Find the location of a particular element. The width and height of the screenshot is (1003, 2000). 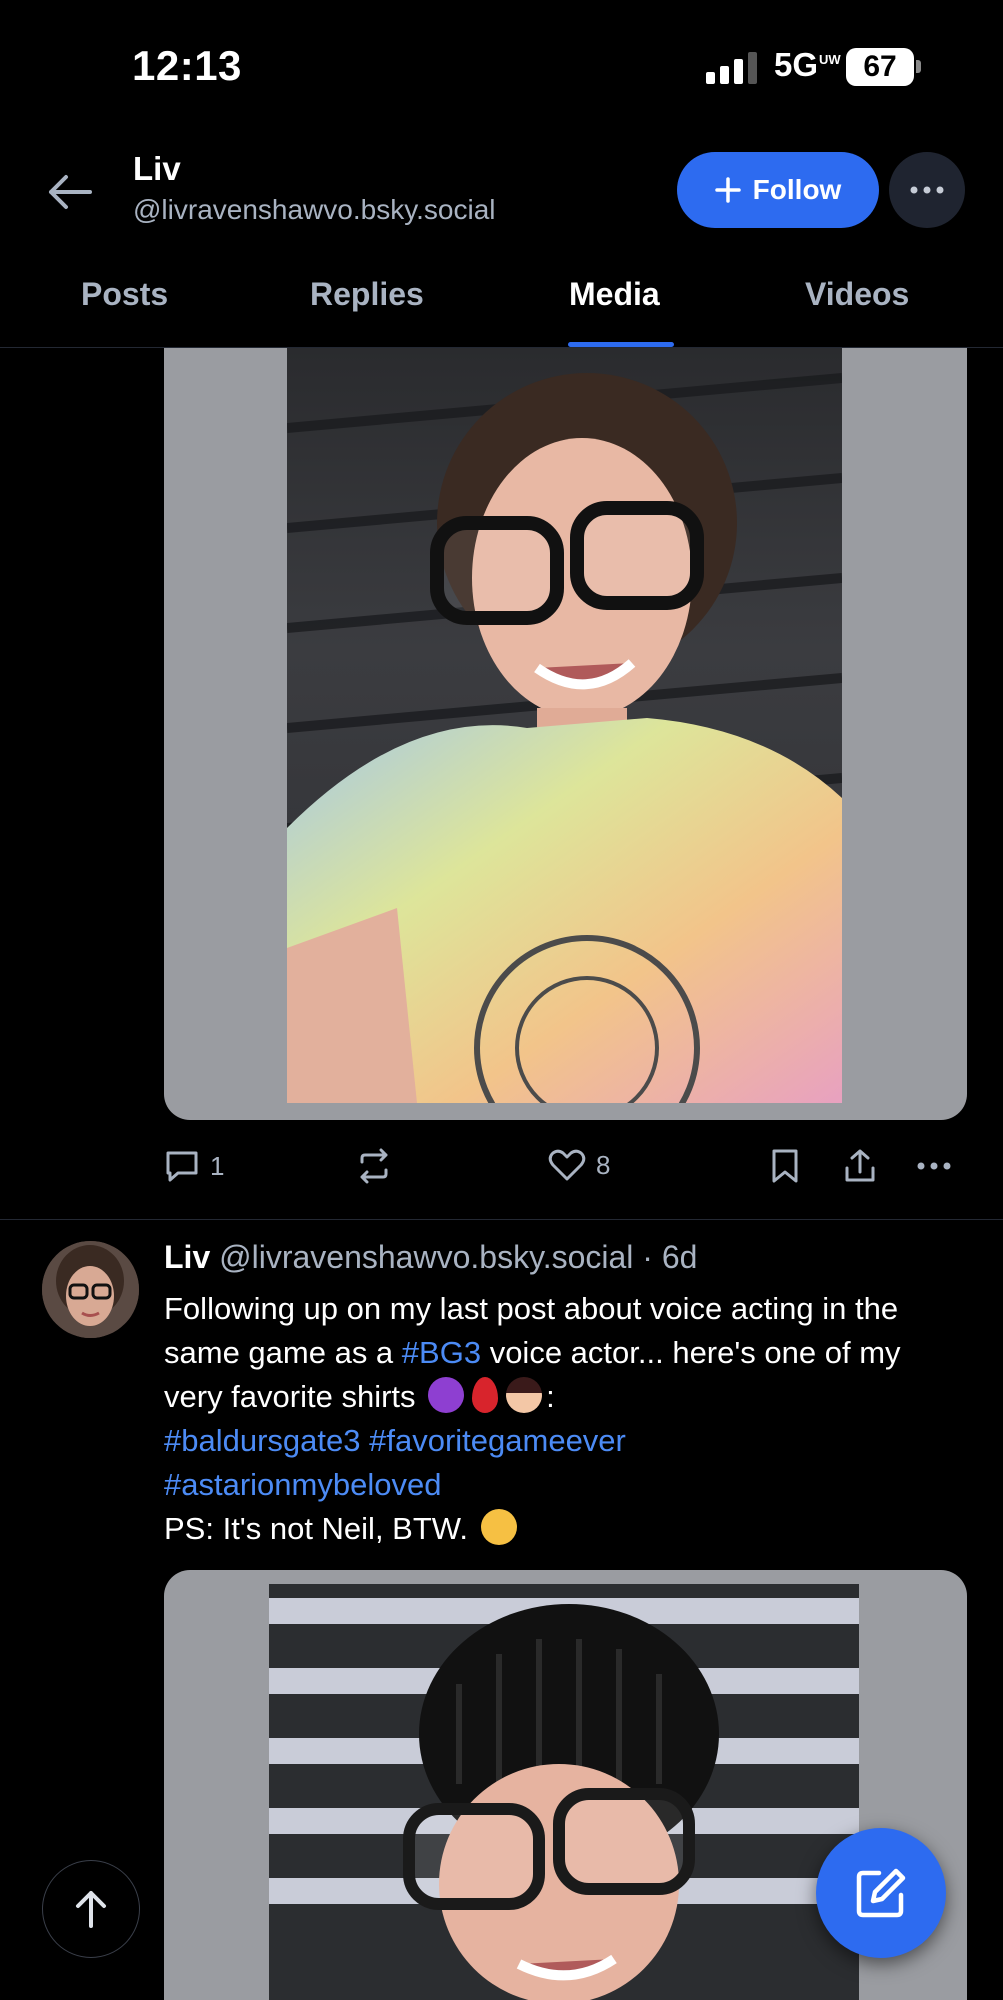

photo-illustration is located at coordinates (564, 1799).